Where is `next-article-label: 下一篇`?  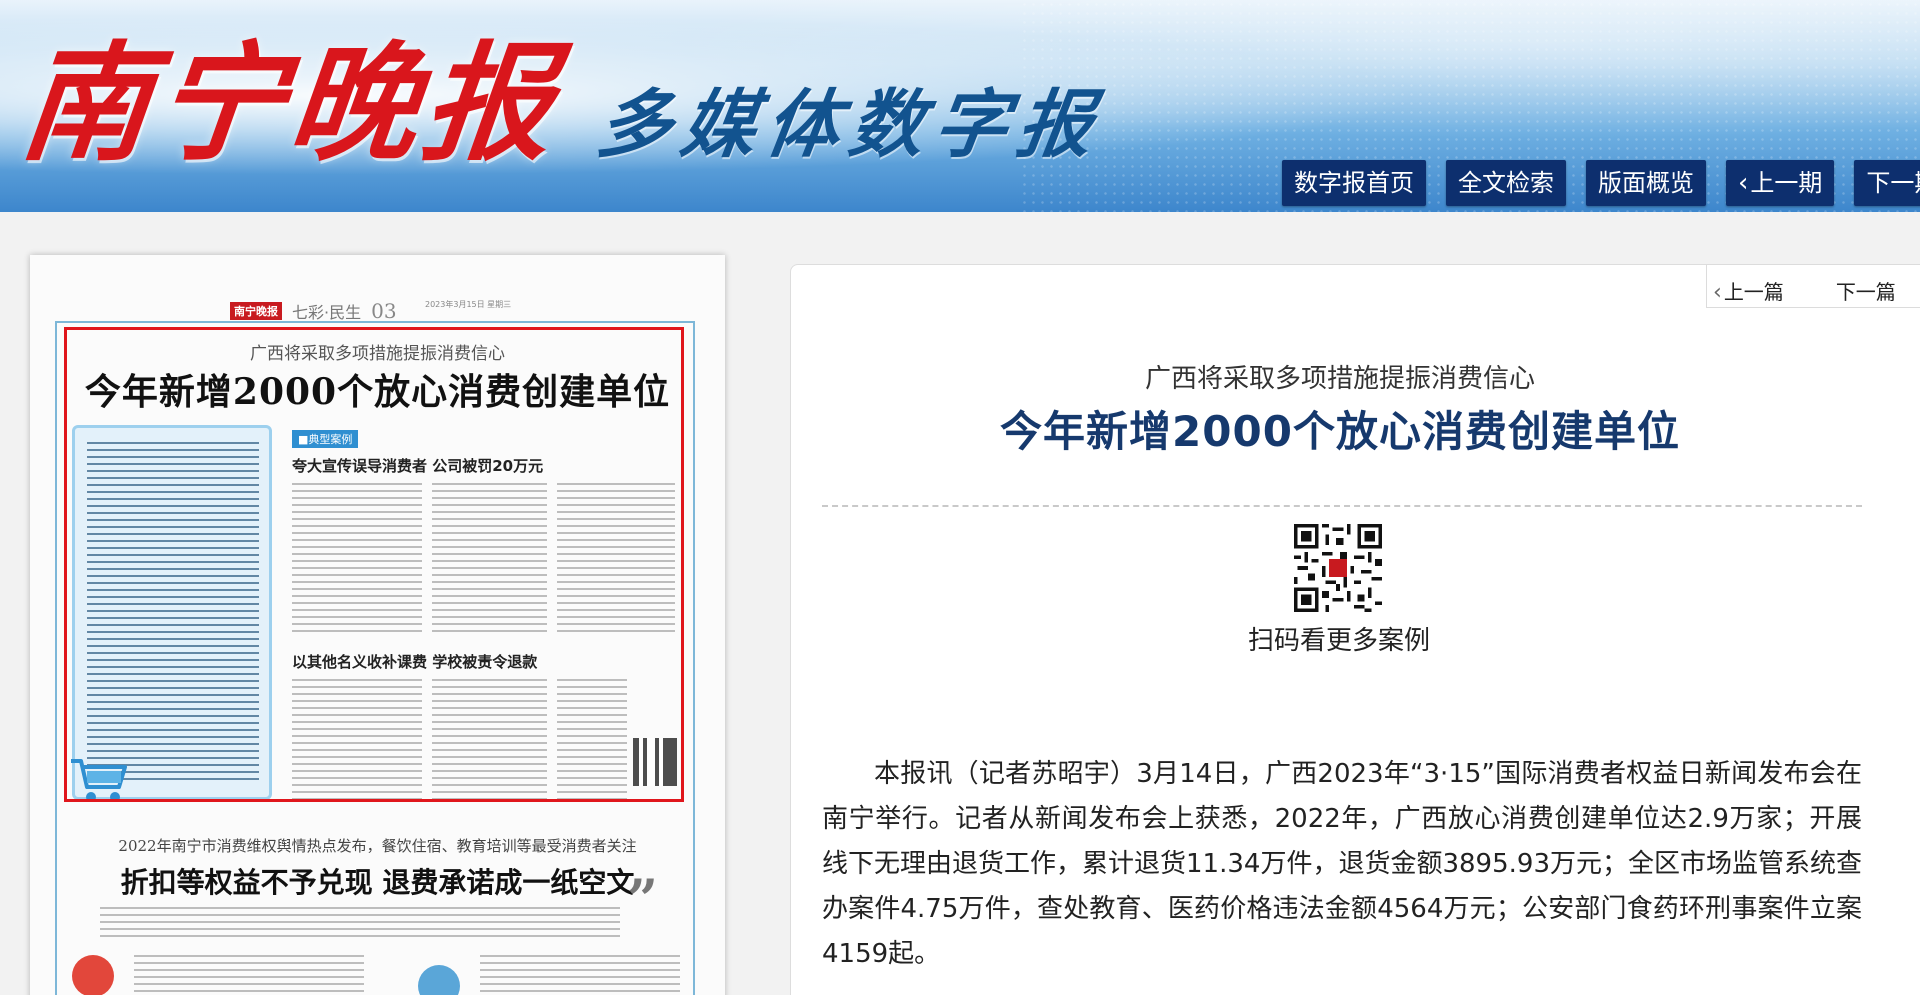 next-article-label: 下一篇 is located at coordinates (1865, 292).